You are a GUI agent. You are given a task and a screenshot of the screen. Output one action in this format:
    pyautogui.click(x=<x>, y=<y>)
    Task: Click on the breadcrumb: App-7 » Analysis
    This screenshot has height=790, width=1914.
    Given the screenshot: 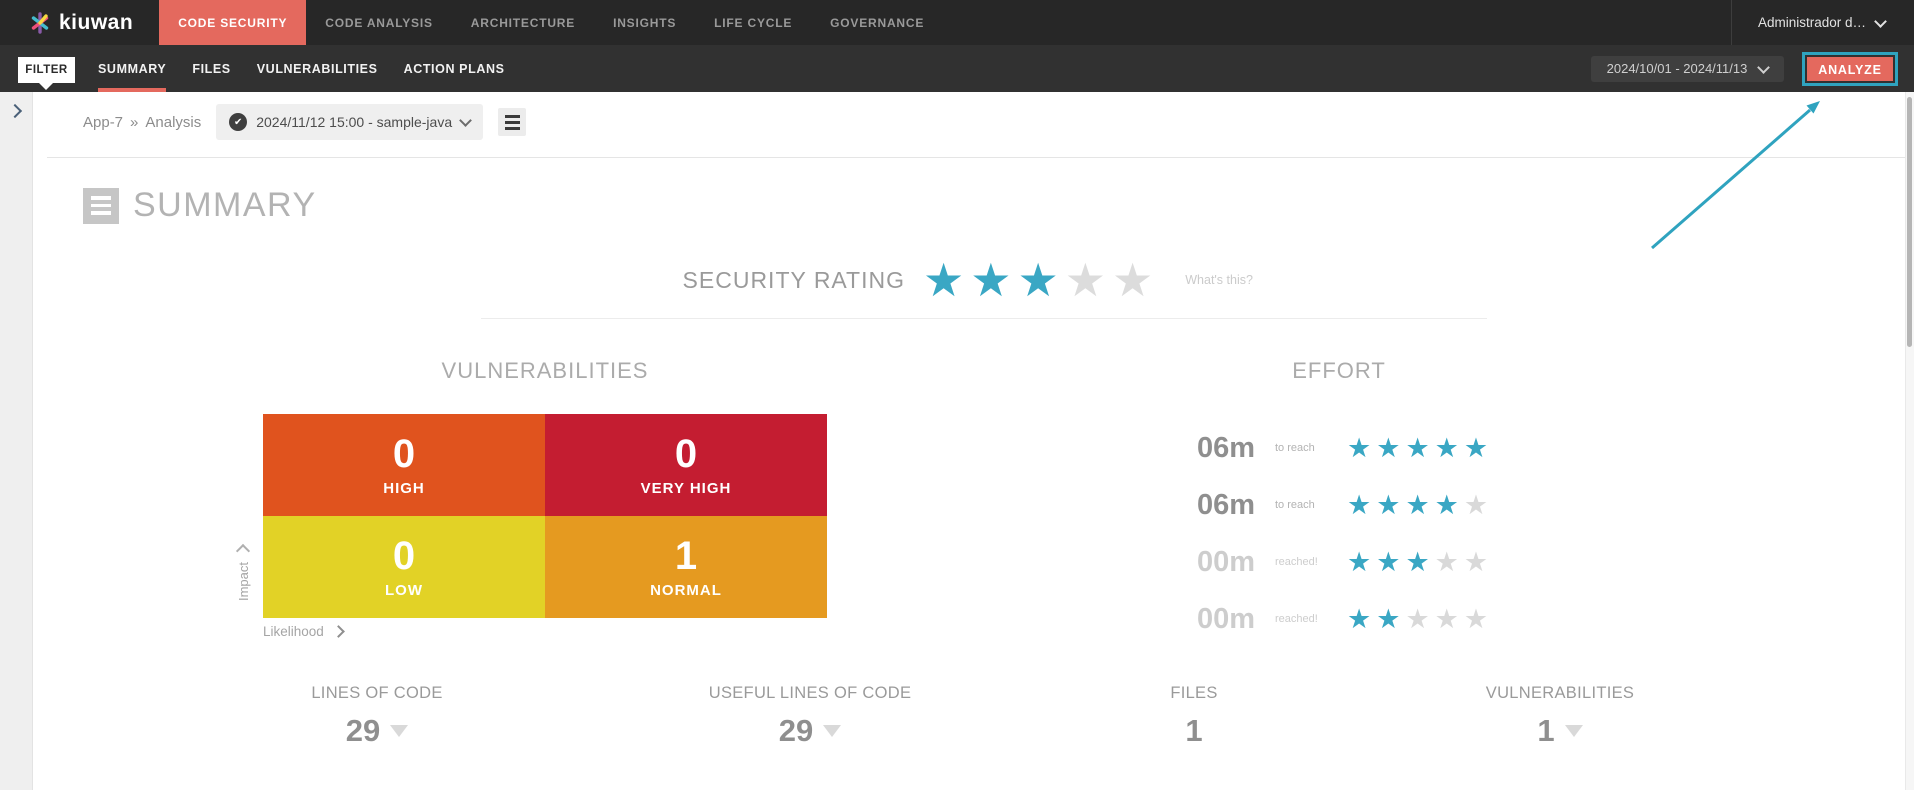 What is the action you would take?
    pyautogui.click(x=142, y=122)
    